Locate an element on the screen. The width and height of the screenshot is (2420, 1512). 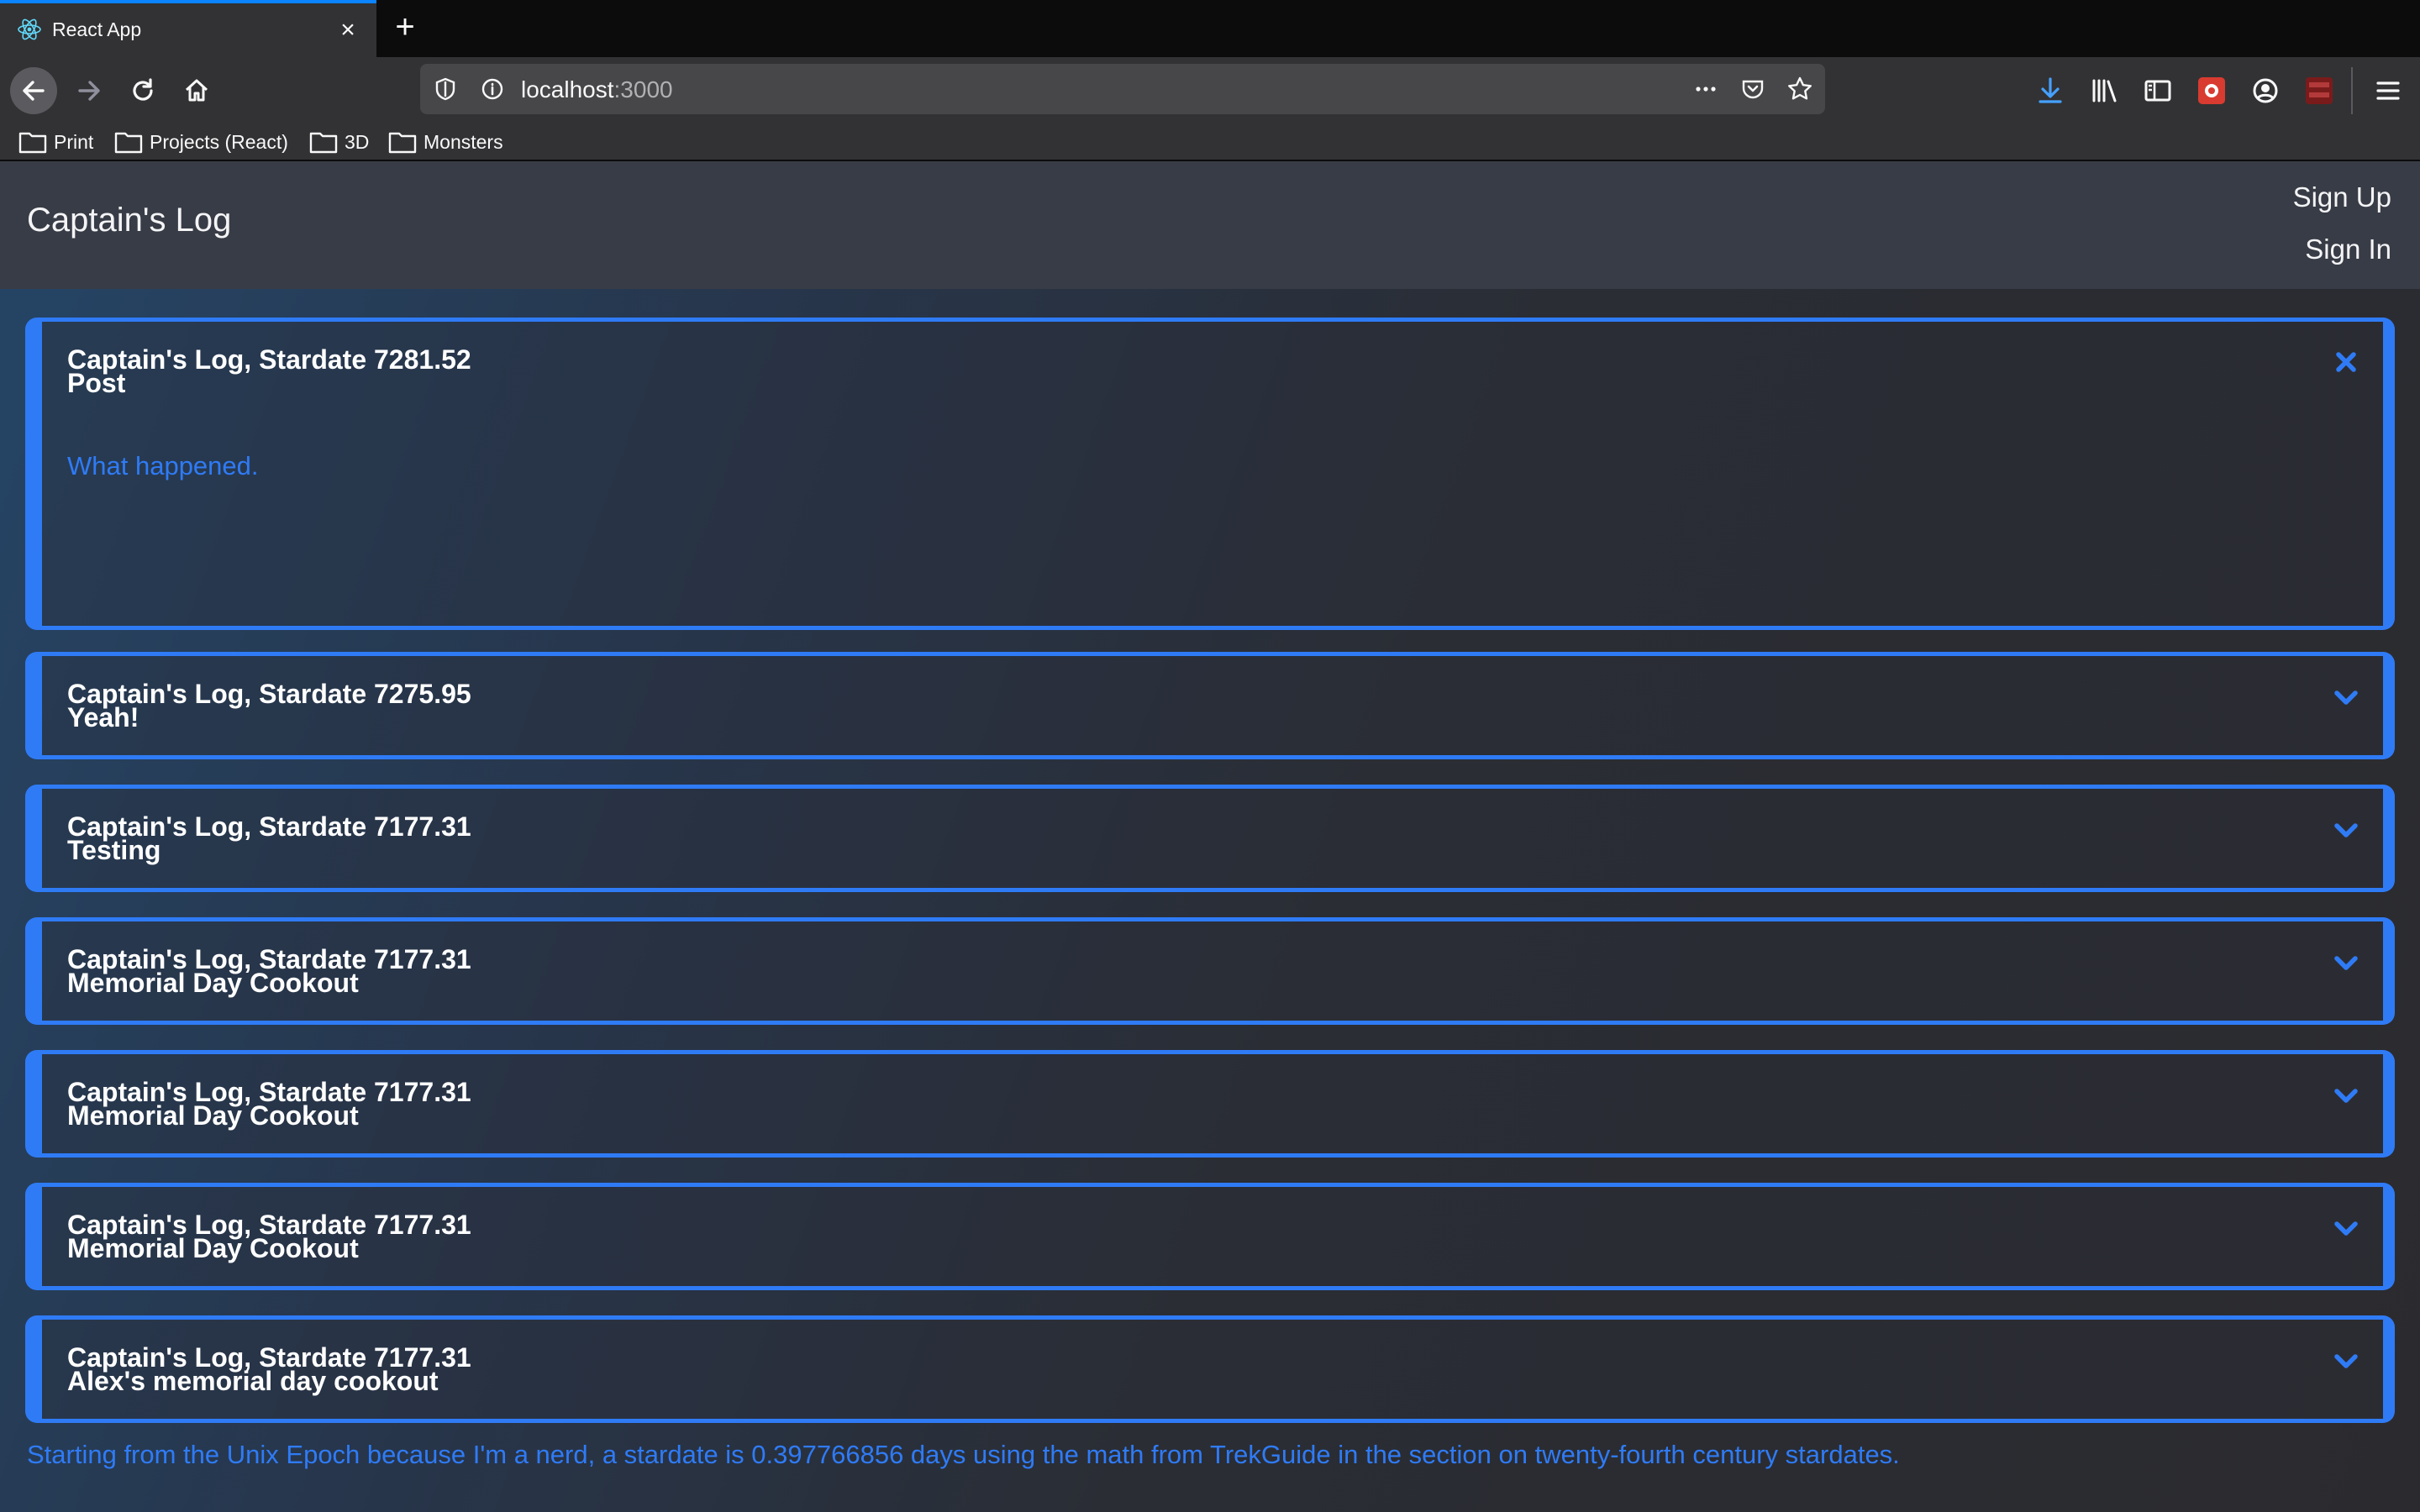
menu-icon is located at coordinates (2388, 91).